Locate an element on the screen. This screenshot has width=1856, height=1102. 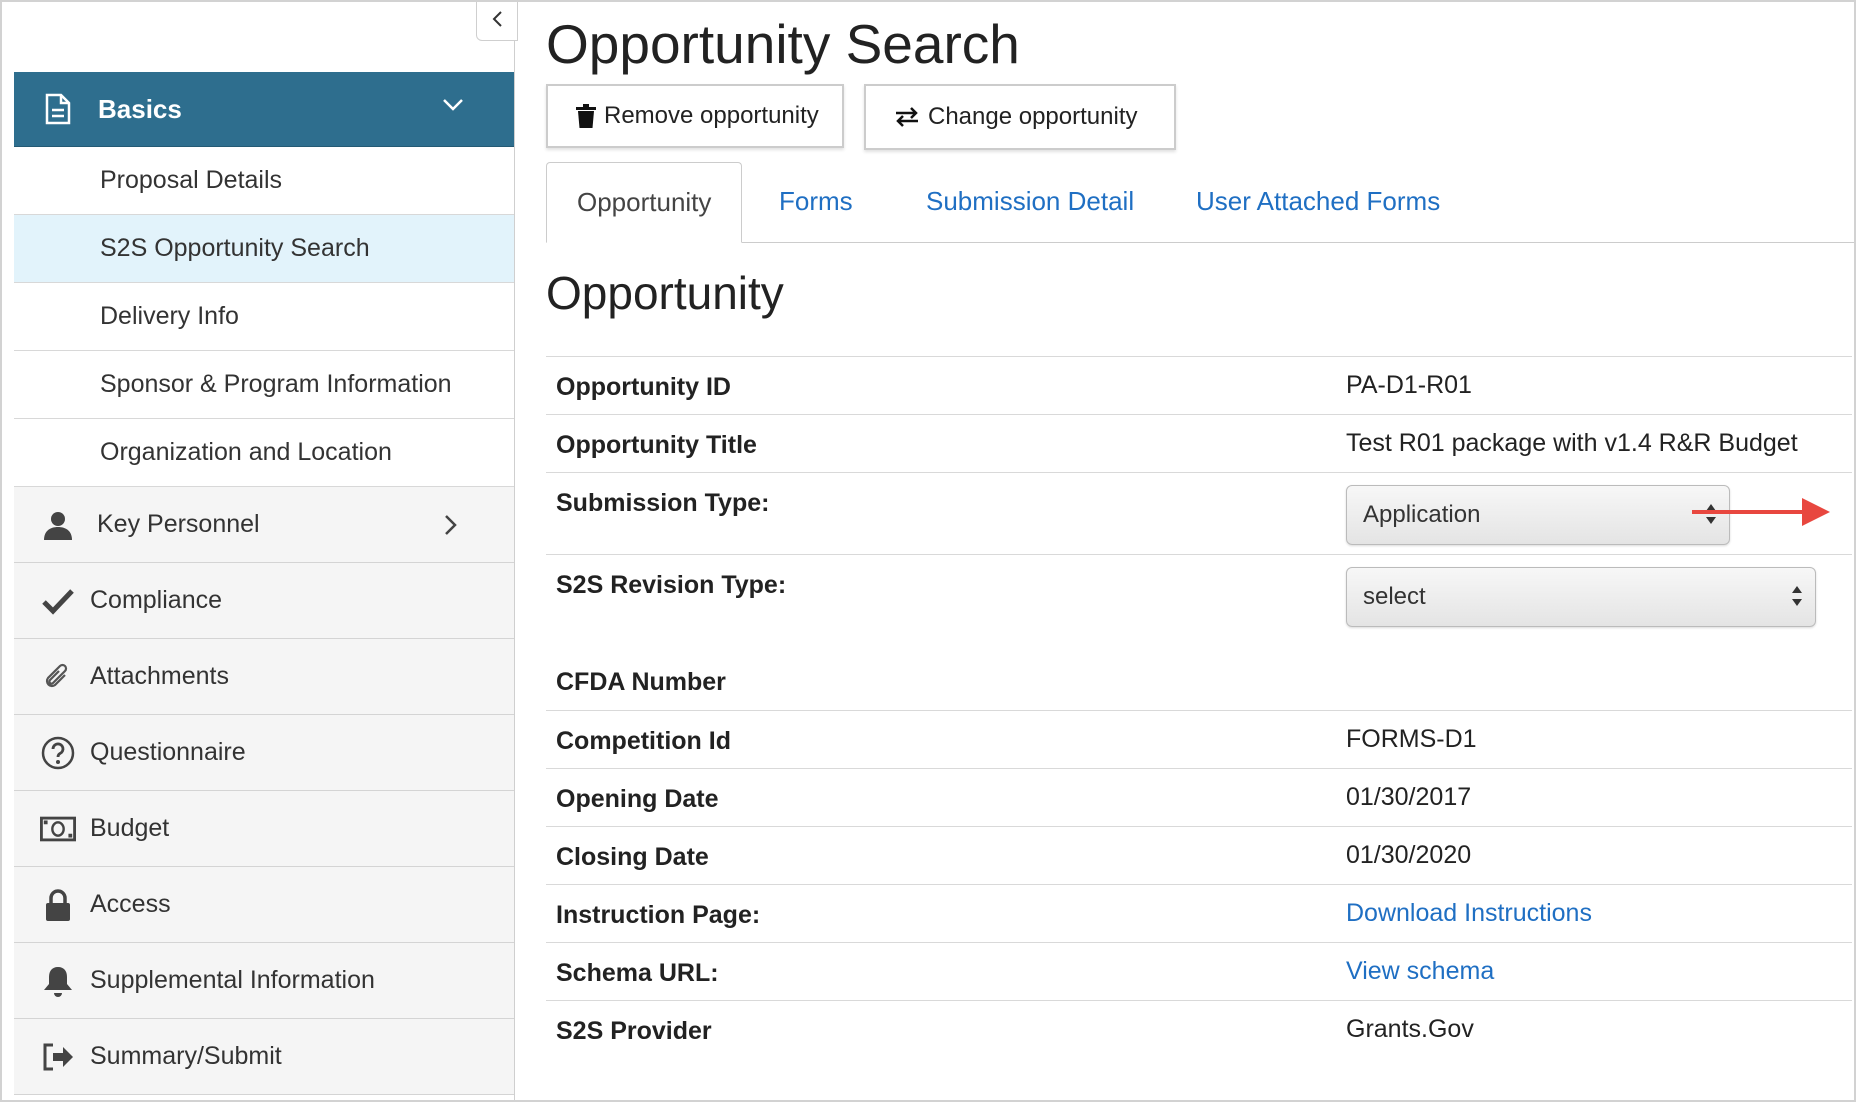
sidebar-item-label: Sponsor & Program Information is located at coordinates (276, 384).